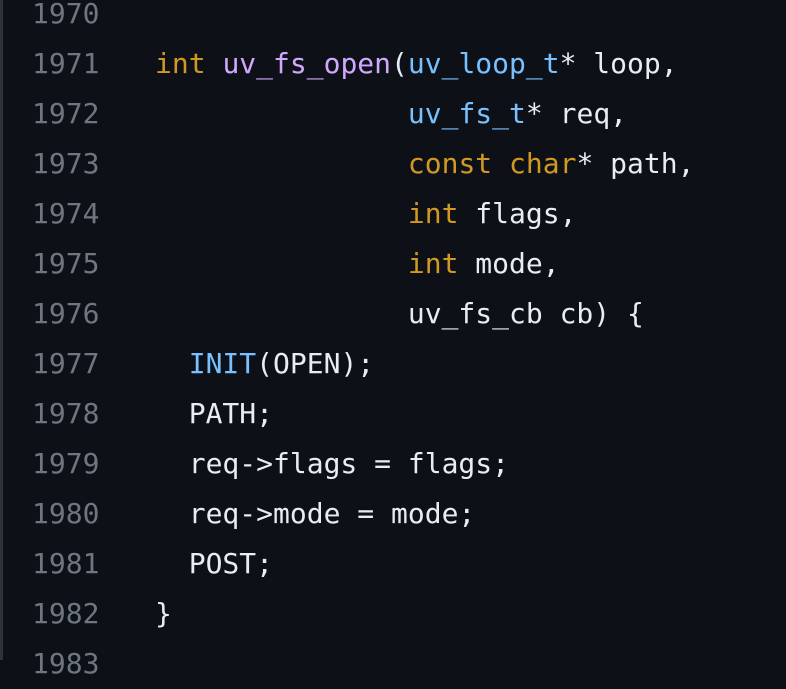 This screenshot has height=689, width=786. I want to click on code-token: * req,, so click(576, 113).